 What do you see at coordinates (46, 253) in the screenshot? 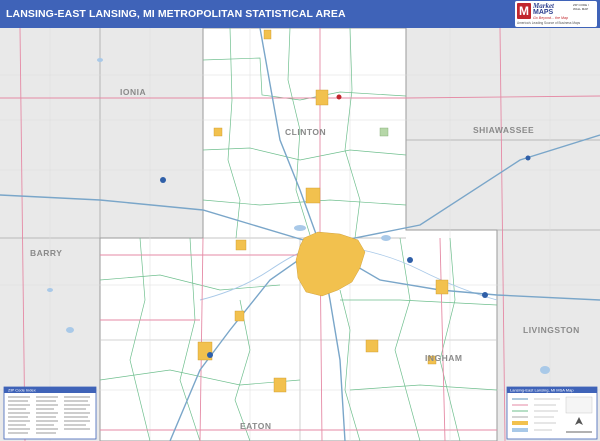
I see `county-label: BARRY` at bounding box center [46, 253].